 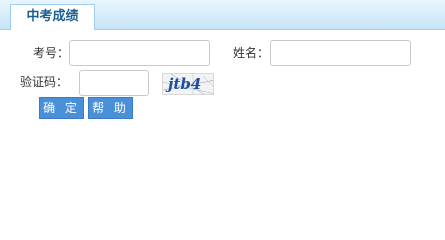 What do you see at coordinates (114, 83) in the screenshot?
I see `captcha-input` at bounding box center [114, 83].